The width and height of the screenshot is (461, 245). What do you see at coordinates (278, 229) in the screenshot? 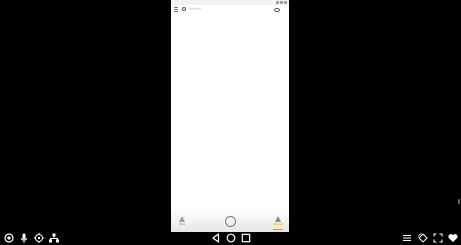
I see `active-indicator` at bounding box center [278, 229].